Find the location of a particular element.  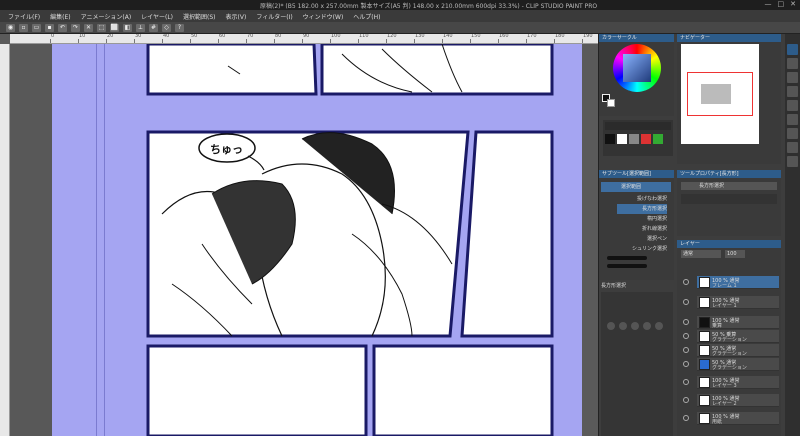

swatch-red is located at coordinates (646, 139).